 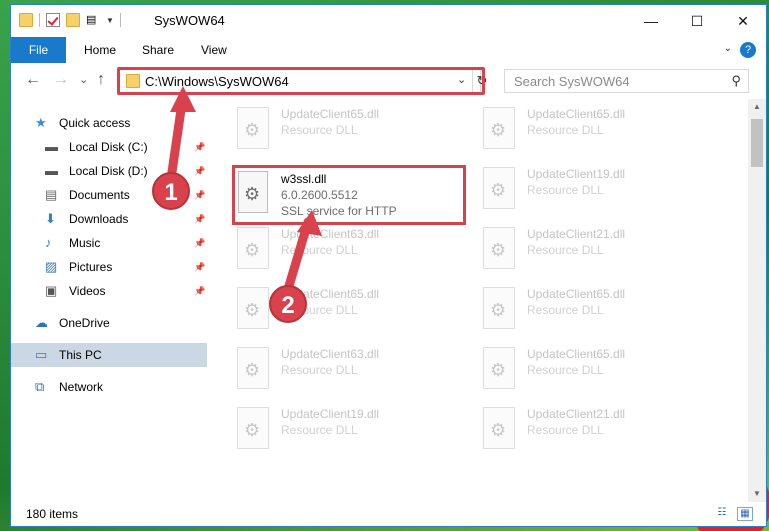 I want to click on sidebar-item-network: ⧉ Network, so click(x=109, y=387).